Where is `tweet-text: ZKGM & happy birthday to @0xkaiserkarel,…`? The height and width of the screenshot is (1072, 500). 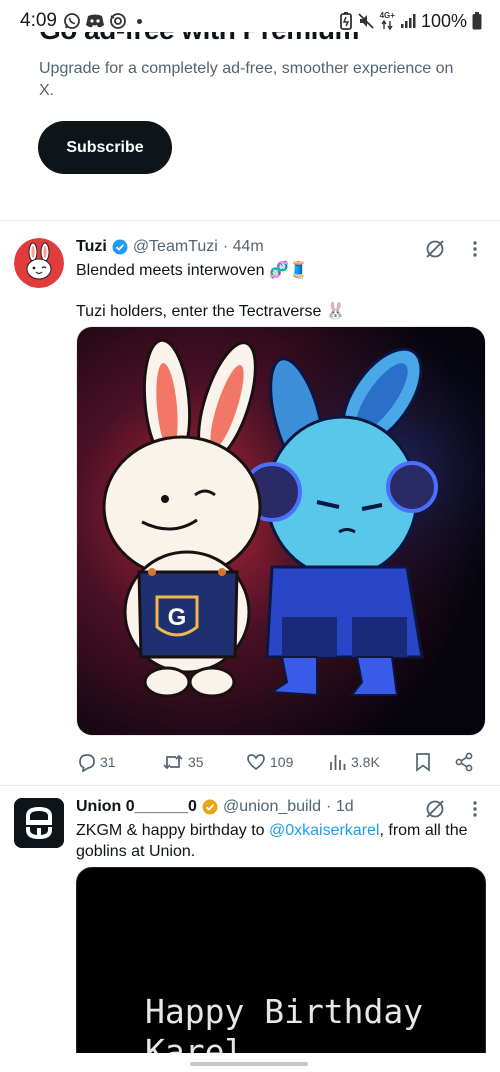
tweet-text: ZKGM & happy birthday to @0xkaiserkarel,… is located at coordinates (276, 841).